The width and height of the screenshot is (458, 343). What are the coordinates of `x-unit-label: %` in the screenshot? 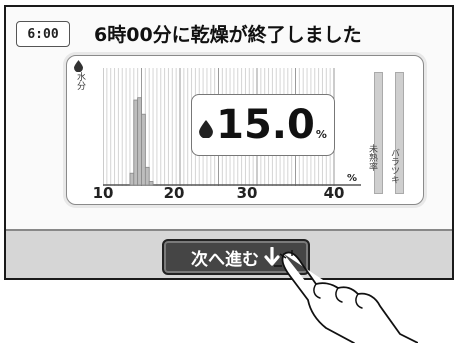 It's located at (352, 178).